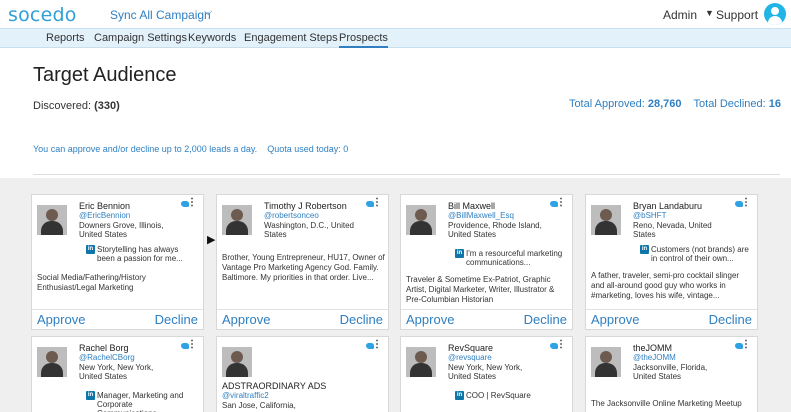 The width and height of the screenshot is (791, 412). What do you see at coordinates (470, 348) in the screenshot?
I see `prospect-name: RevSquare` at bounding box center [470, 348].